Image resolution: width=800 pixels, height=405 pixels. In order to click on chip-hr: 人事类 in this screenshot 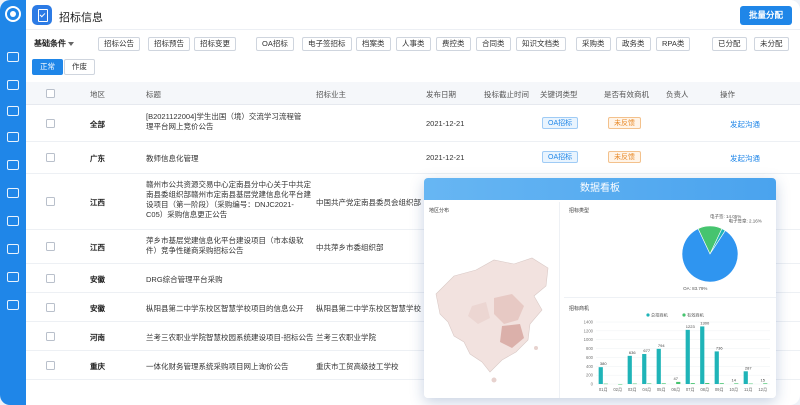, I will do `click(413, 44)`.